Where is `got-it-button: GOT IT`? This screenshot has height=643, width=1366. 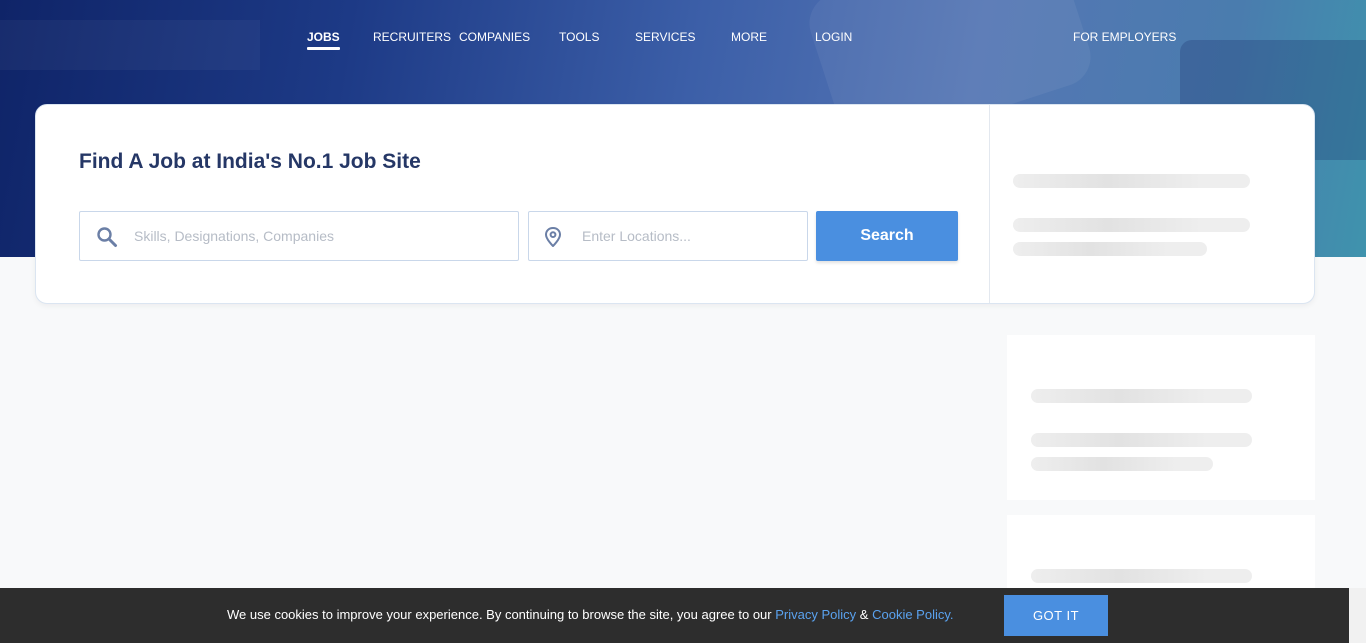 got-it-button: GOT IT is located at coordinates (1056, 615).